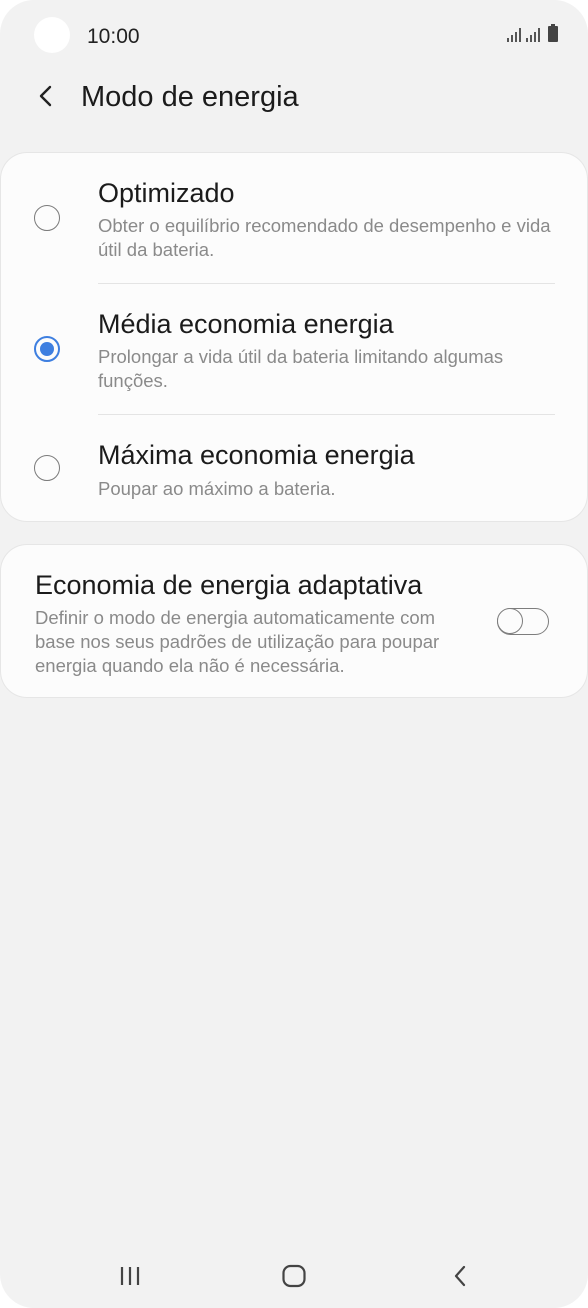 Image resolution: width=588 pixels, height=1308 pixels. I want to click on chevron-left-icon, so click(45, 96).